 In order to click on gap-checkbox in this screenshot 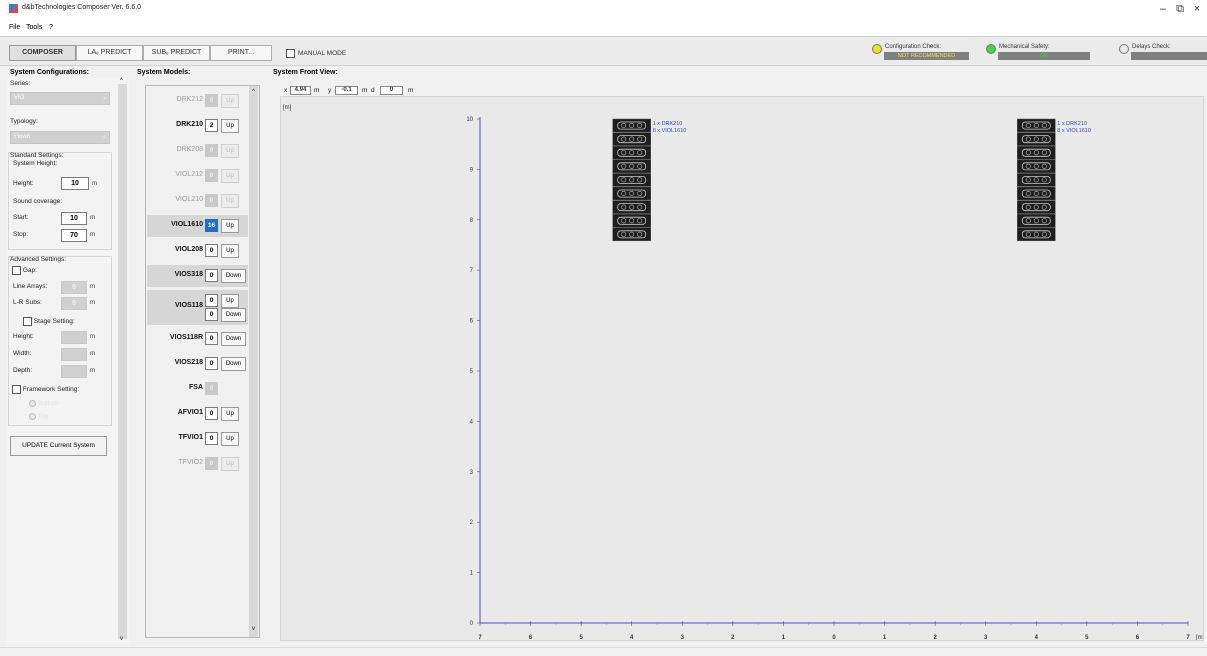, I will do `click(16, 270)`.